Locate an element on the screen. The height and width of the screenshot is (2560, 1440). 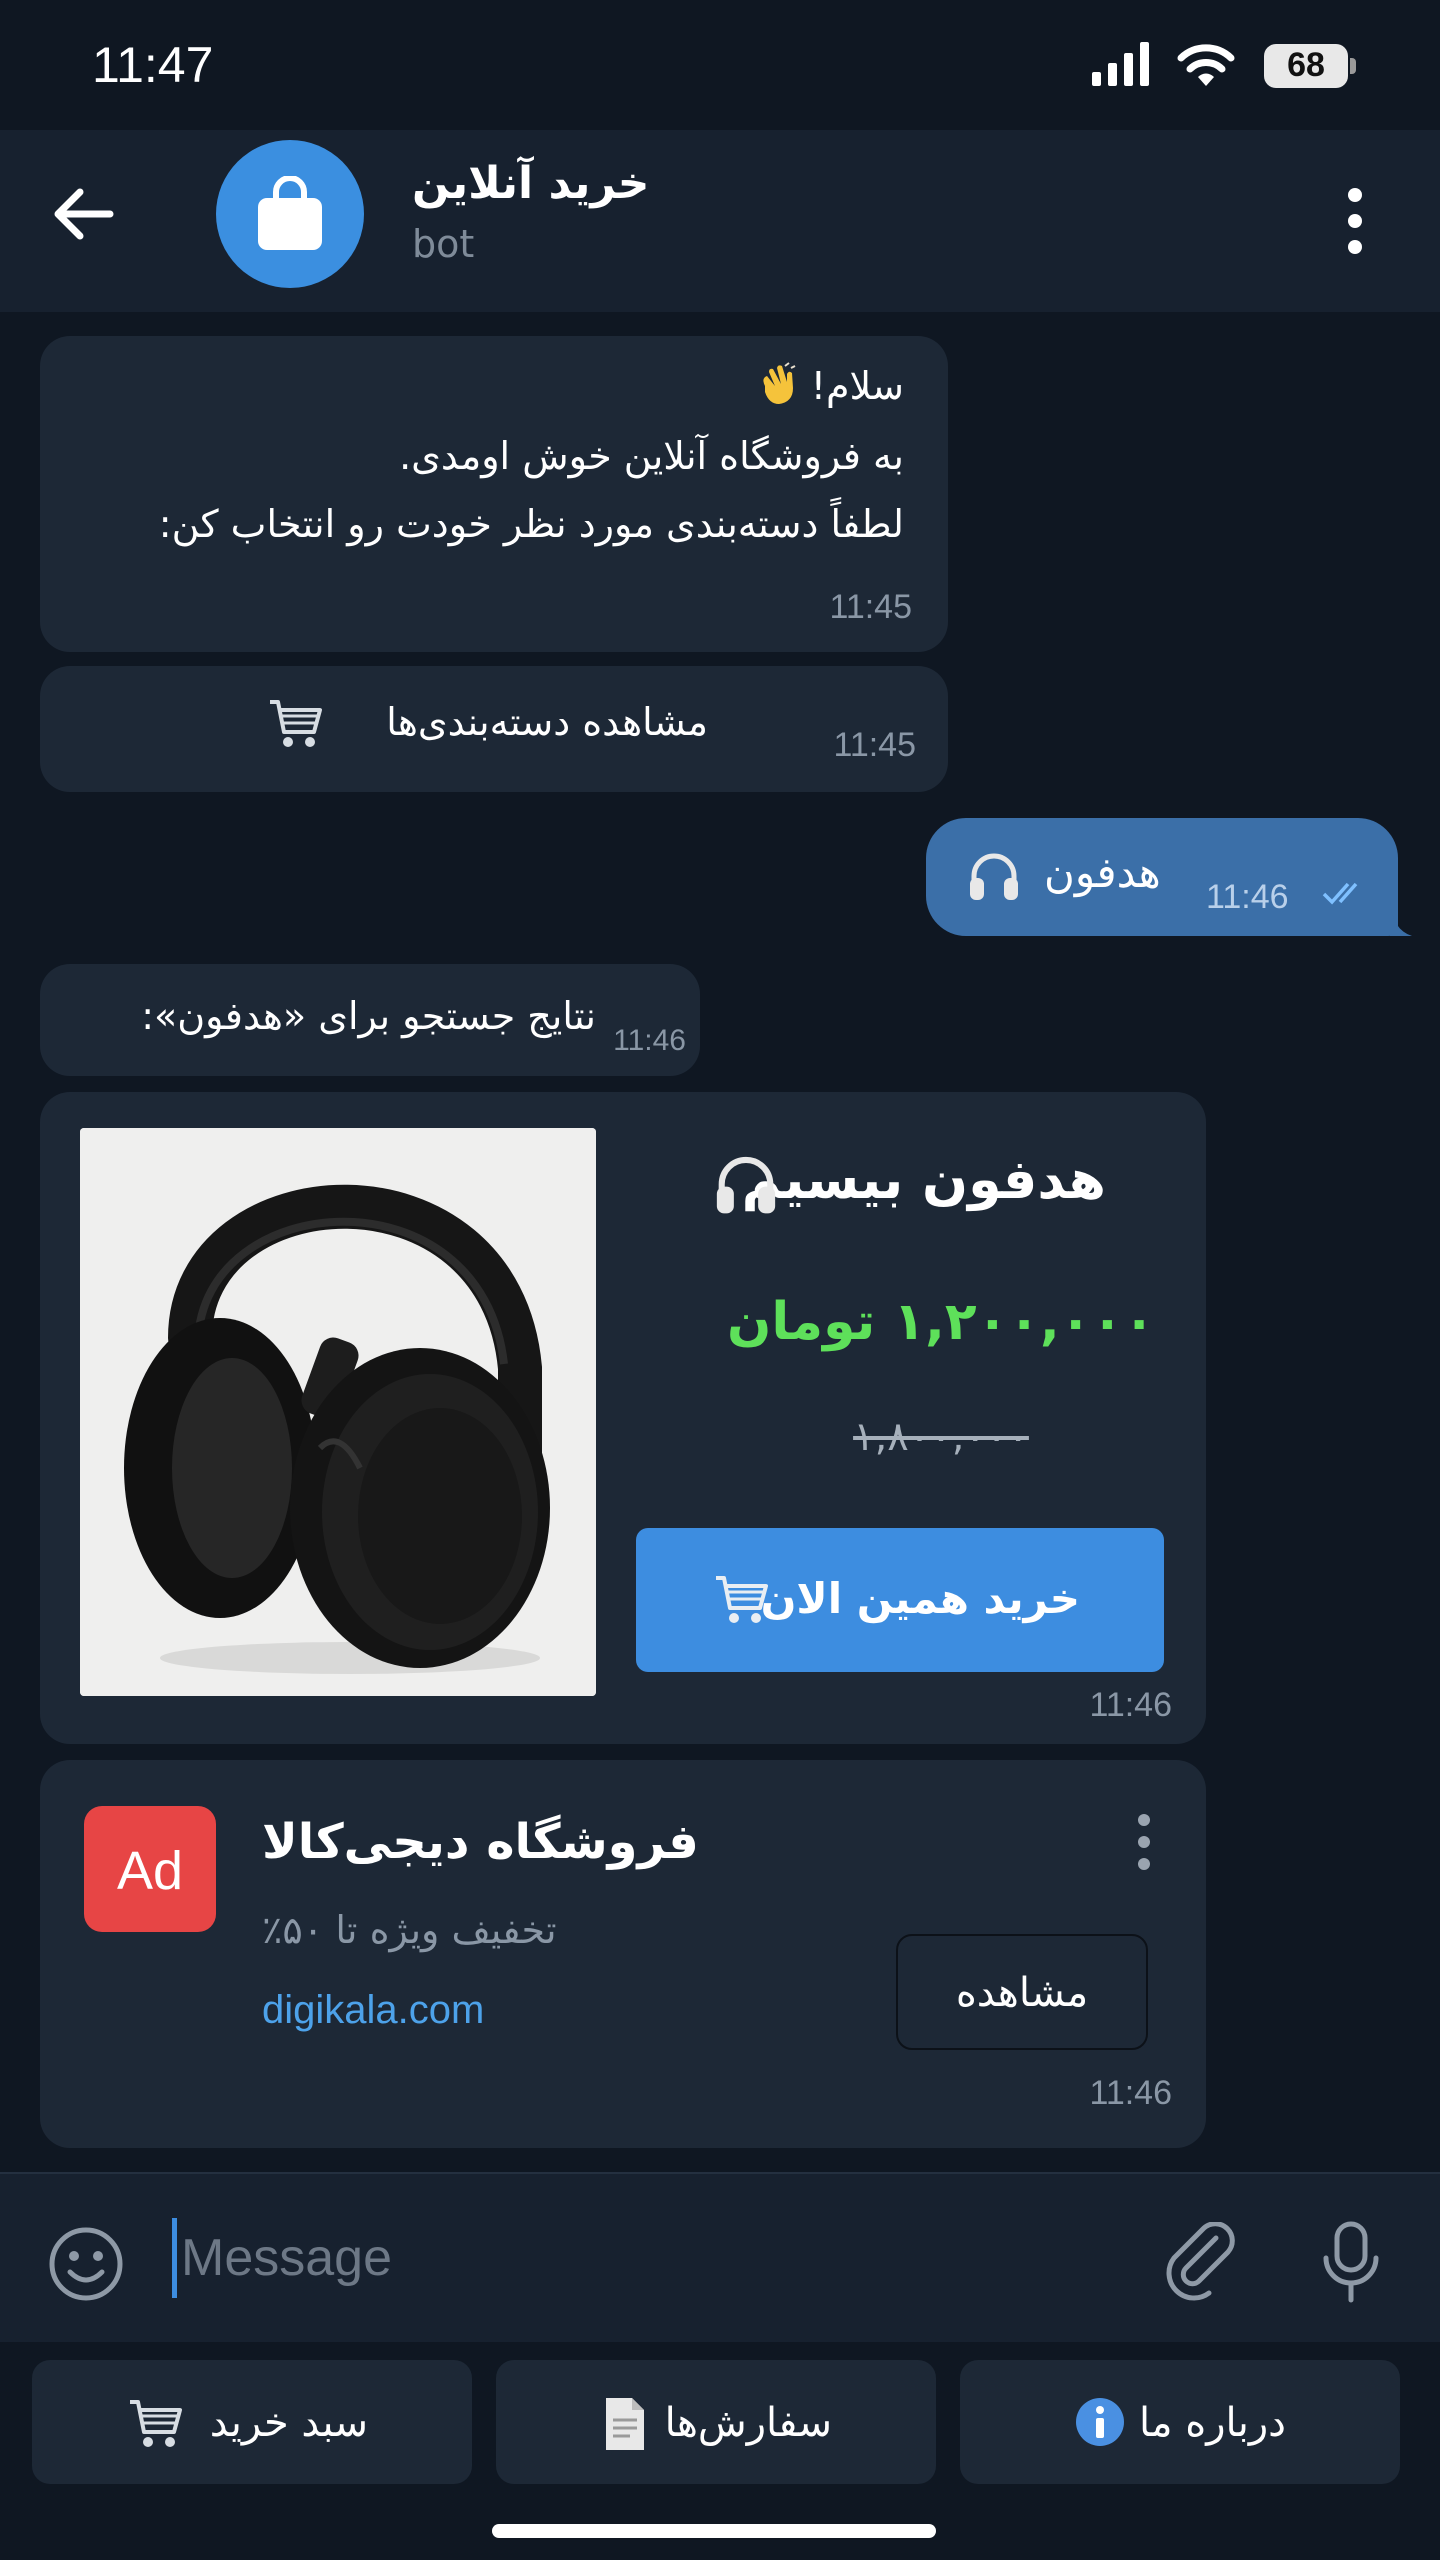
search-results-message: نتایج جستجو برای «هدفون»: 11:46 is located at coordinates (370, 1020).